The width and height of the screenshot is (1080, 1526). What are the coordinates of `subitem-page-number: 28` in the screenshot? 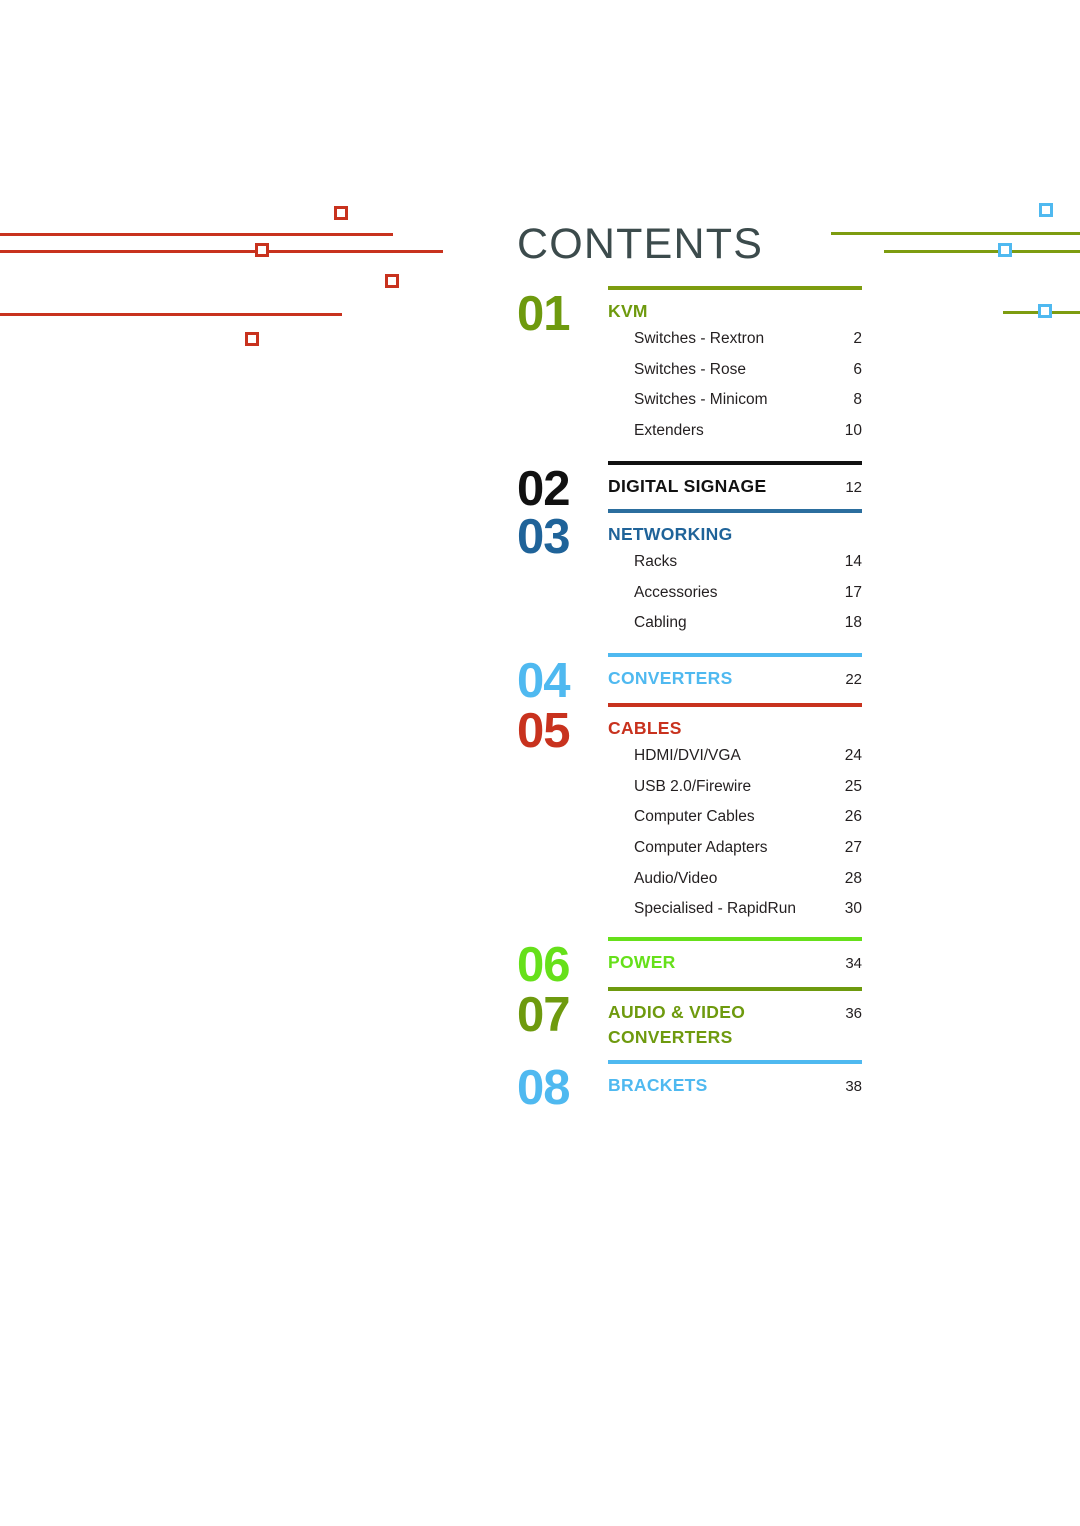 It's located at (853, 878).